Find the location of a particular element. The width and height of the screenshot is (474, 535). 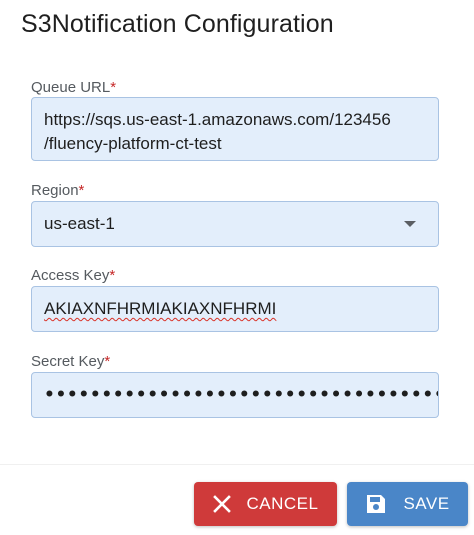

footer-divider is located at coordinates (237, 464).